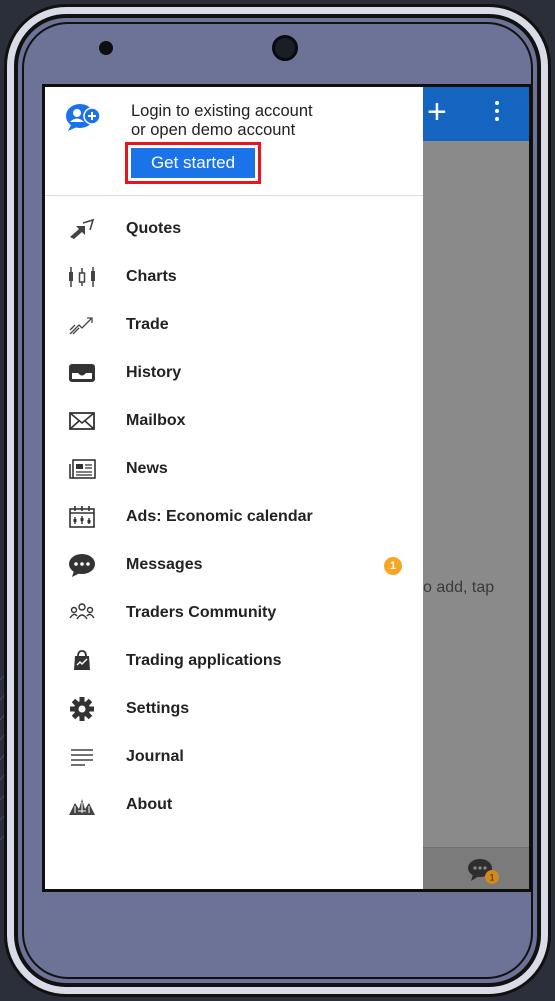 The image size is (555, 1001). I want to click on menu-label: Journal, so click(155, 756).